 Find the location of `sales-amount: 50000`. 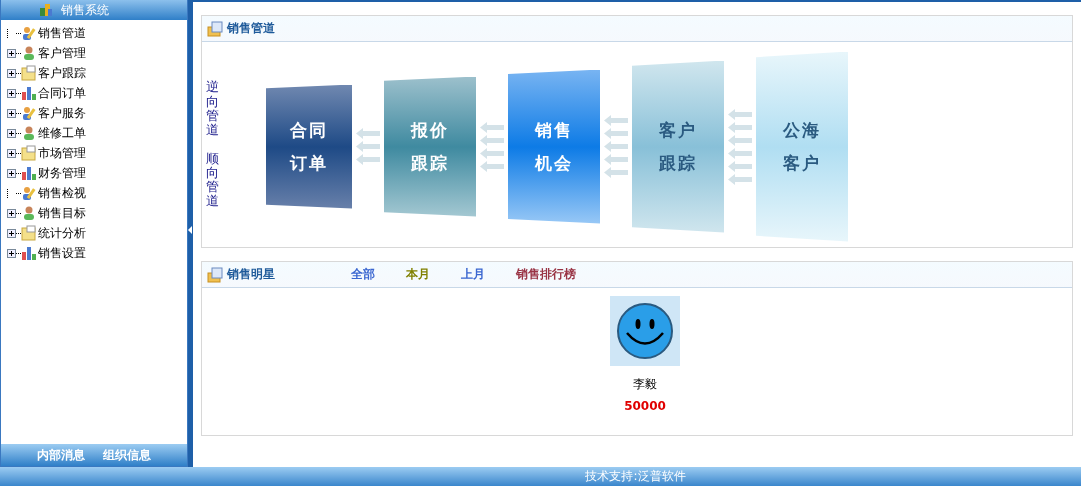

sales-amount: 50000 is located at coordinates (645, 406).